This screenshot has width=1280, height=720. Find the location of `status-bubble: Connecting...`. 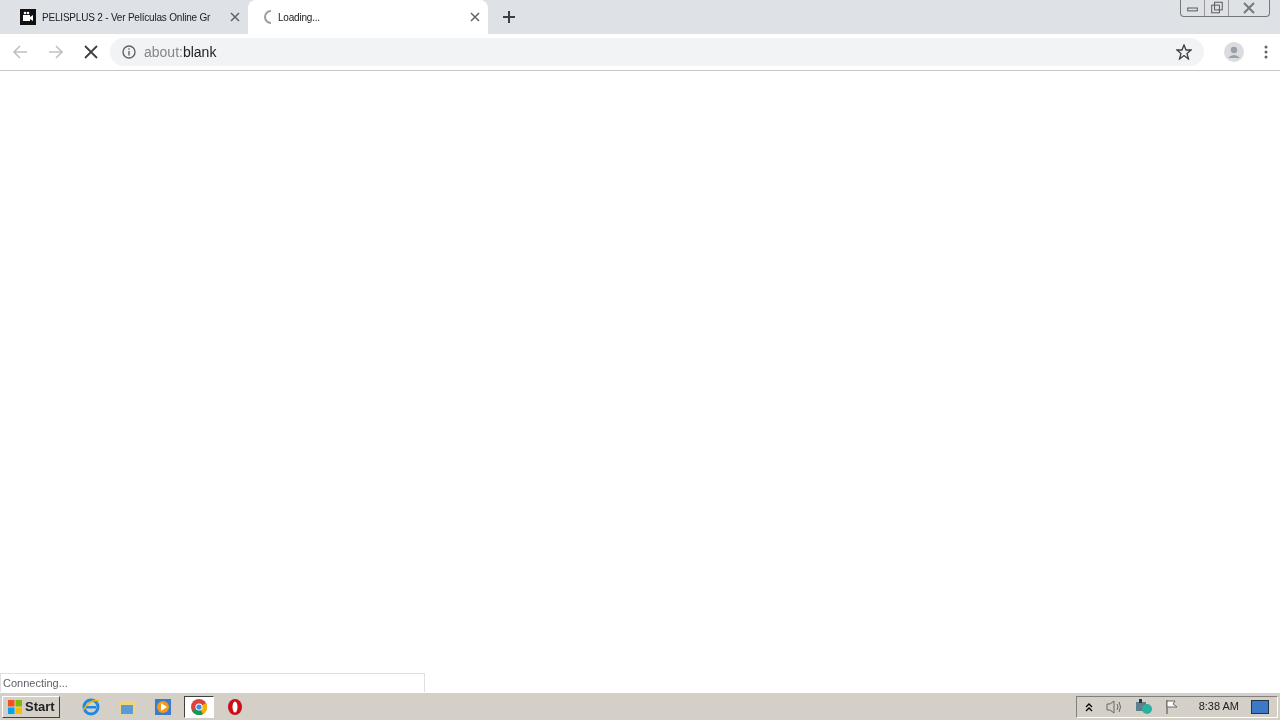

status-bubble: Connecting... is located at coordinates (212, 682).